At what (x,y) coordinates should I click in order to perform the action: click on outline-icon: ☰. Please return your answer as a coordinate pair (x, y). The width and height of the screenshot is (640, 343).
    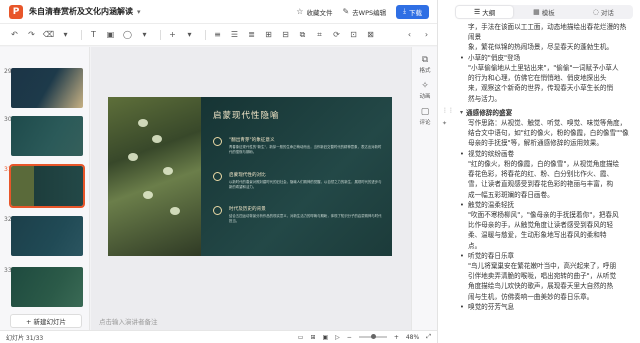
    Looking at the image, I should click on (477, 12).